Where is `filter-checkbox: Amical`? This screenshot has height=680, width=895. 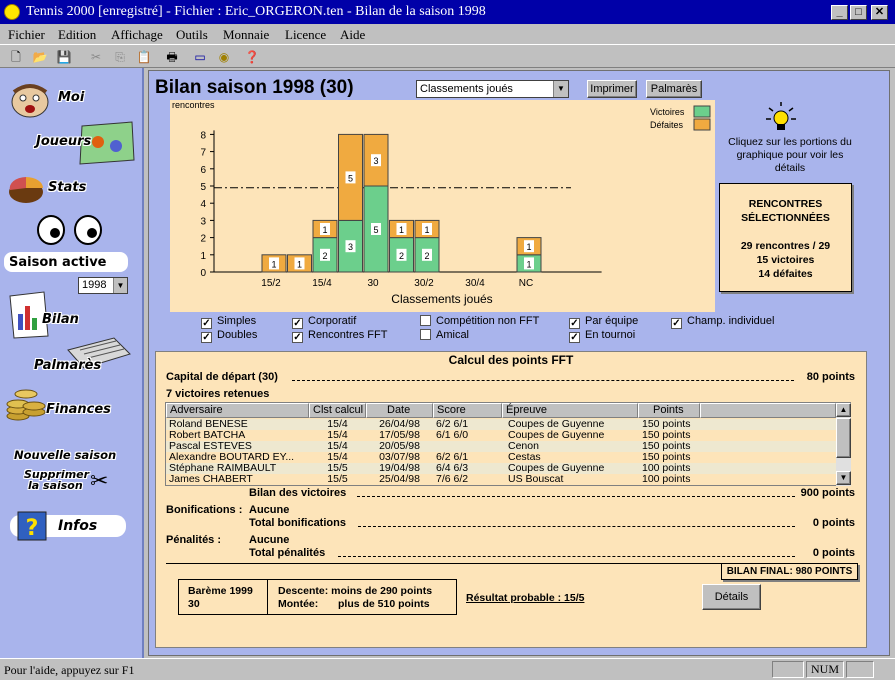
filter-checkbox: Amical is located at coordinates (444, 335).